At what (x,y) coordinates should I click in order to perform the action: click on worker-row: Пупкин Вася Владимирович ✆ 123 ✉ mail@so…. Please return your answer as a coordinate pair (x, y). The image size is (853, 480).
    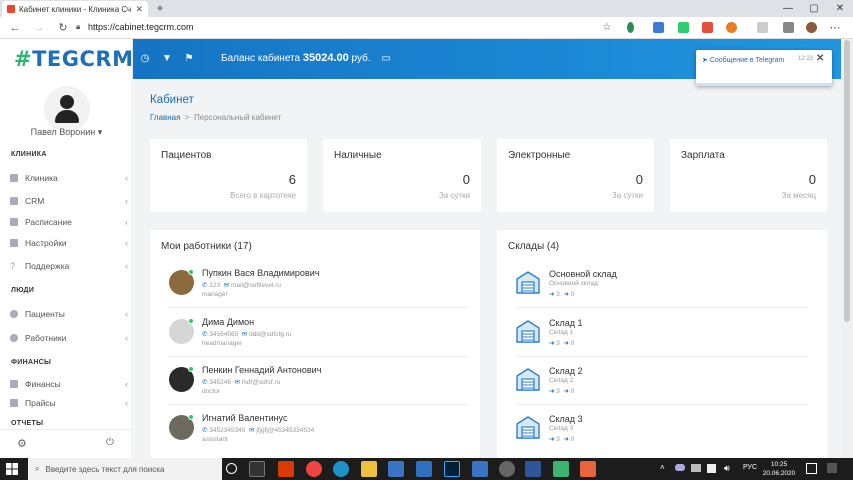
    Looking at the image, I should click on (318, 289).